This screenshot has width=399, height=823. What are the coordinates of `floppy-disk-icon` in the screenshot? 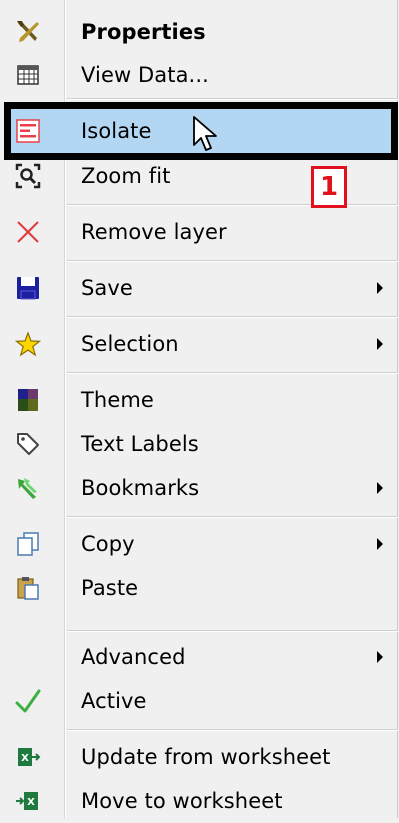 It's located at (28, 288).